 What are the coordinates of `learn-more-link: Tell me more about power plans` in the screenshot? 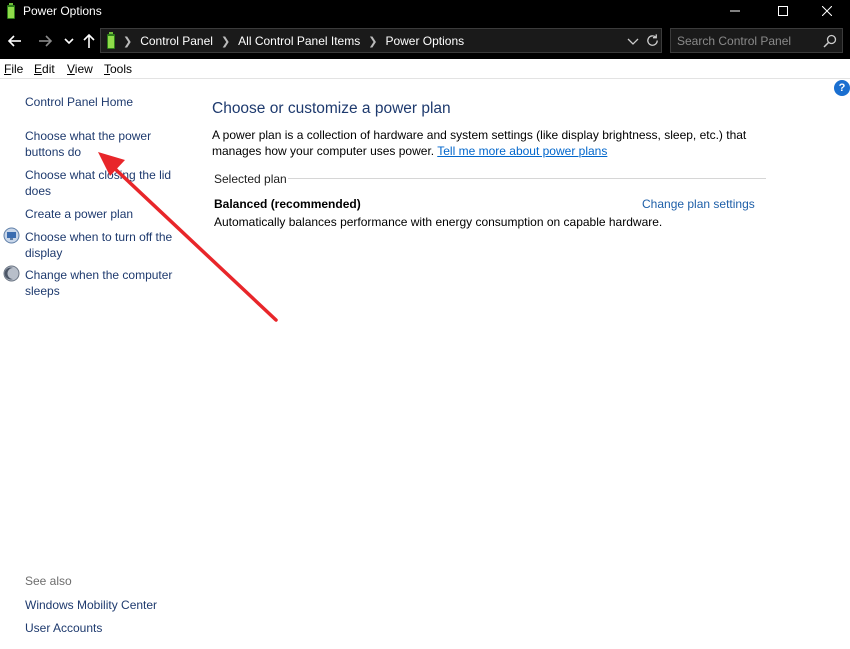 It's located at (522, 151).